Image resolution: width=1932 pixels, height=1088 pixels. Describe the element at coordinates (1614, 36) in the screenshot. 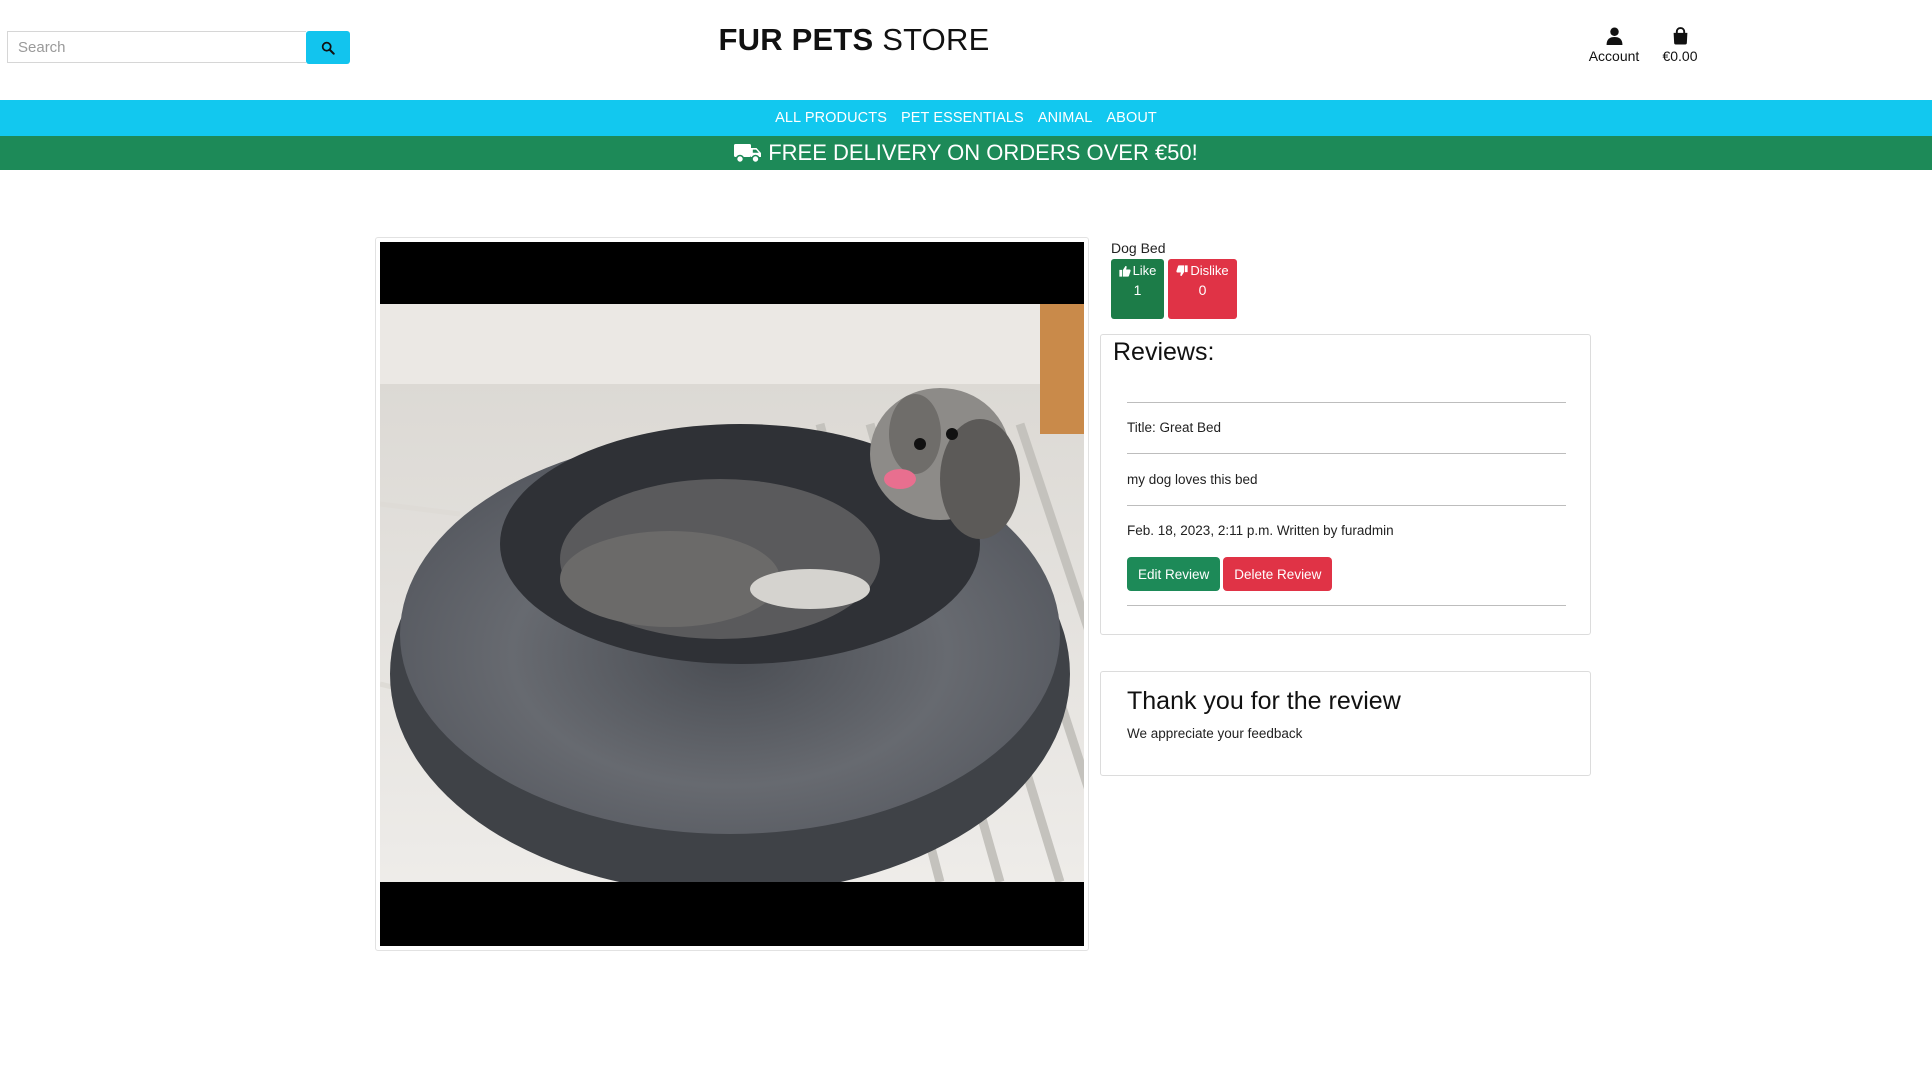

I see `user-icon` at that location.